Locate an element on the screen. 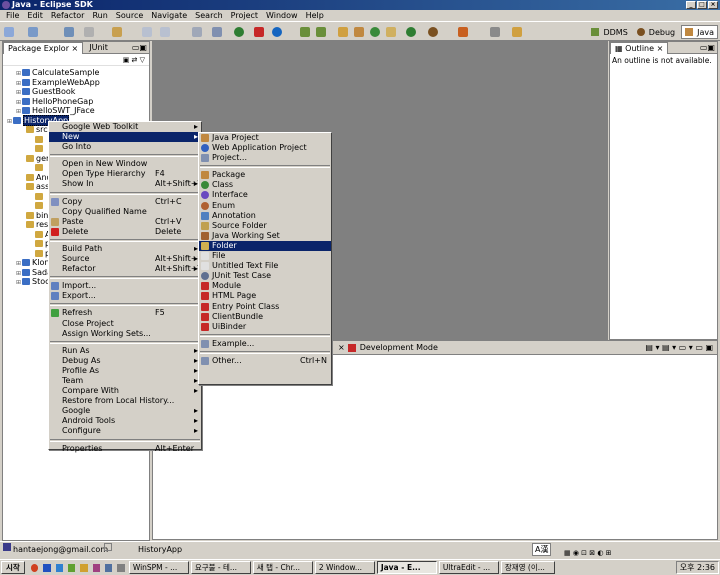 The image size is (720, 575). tree-item: ⊞ HelloPhoneGap is located at coordinates (76, 102).